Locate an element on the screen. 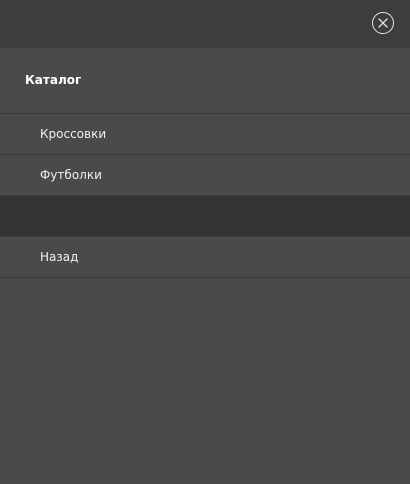 Image resolution: width=410 pixels, height=484 pixels. menu-item-highlighted is located at coordinates (205, 215).